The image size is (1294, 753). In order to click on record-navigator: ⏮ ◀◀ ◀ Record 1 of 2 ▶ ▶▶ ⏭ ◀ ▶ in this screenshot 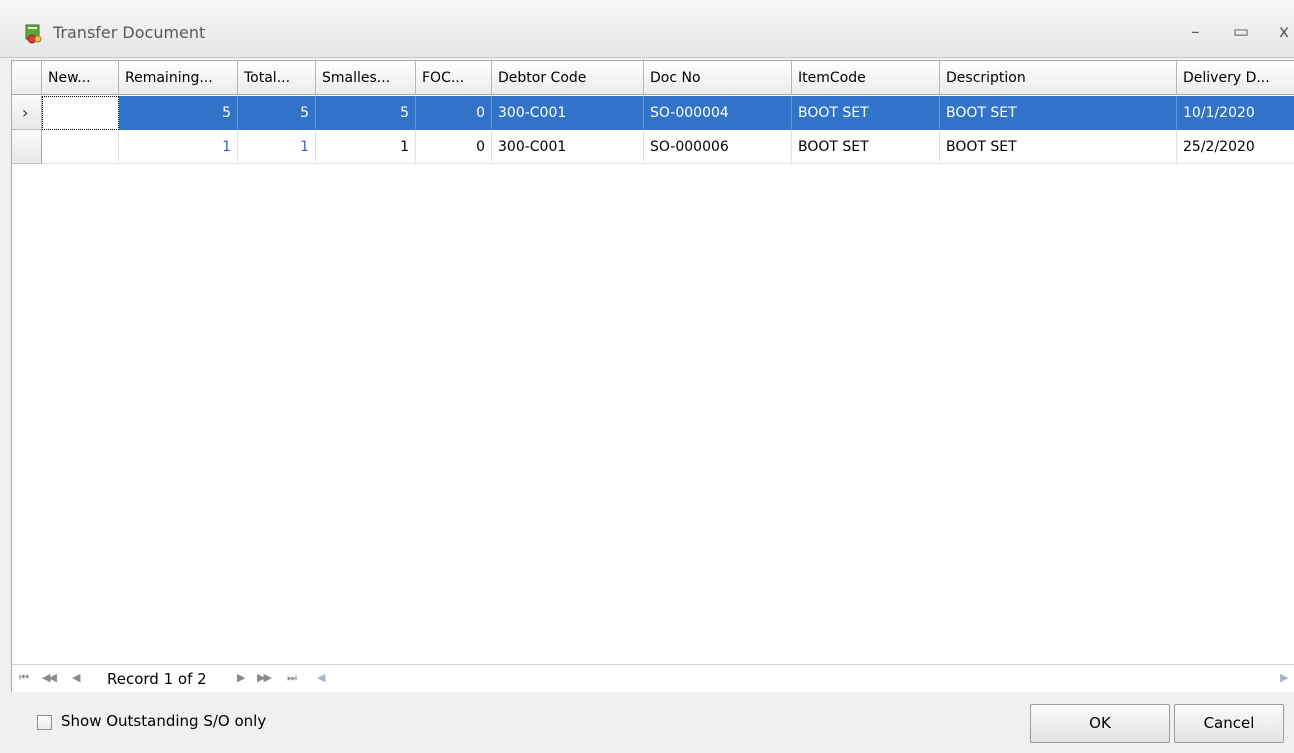, I will do `click(652, 678)`.